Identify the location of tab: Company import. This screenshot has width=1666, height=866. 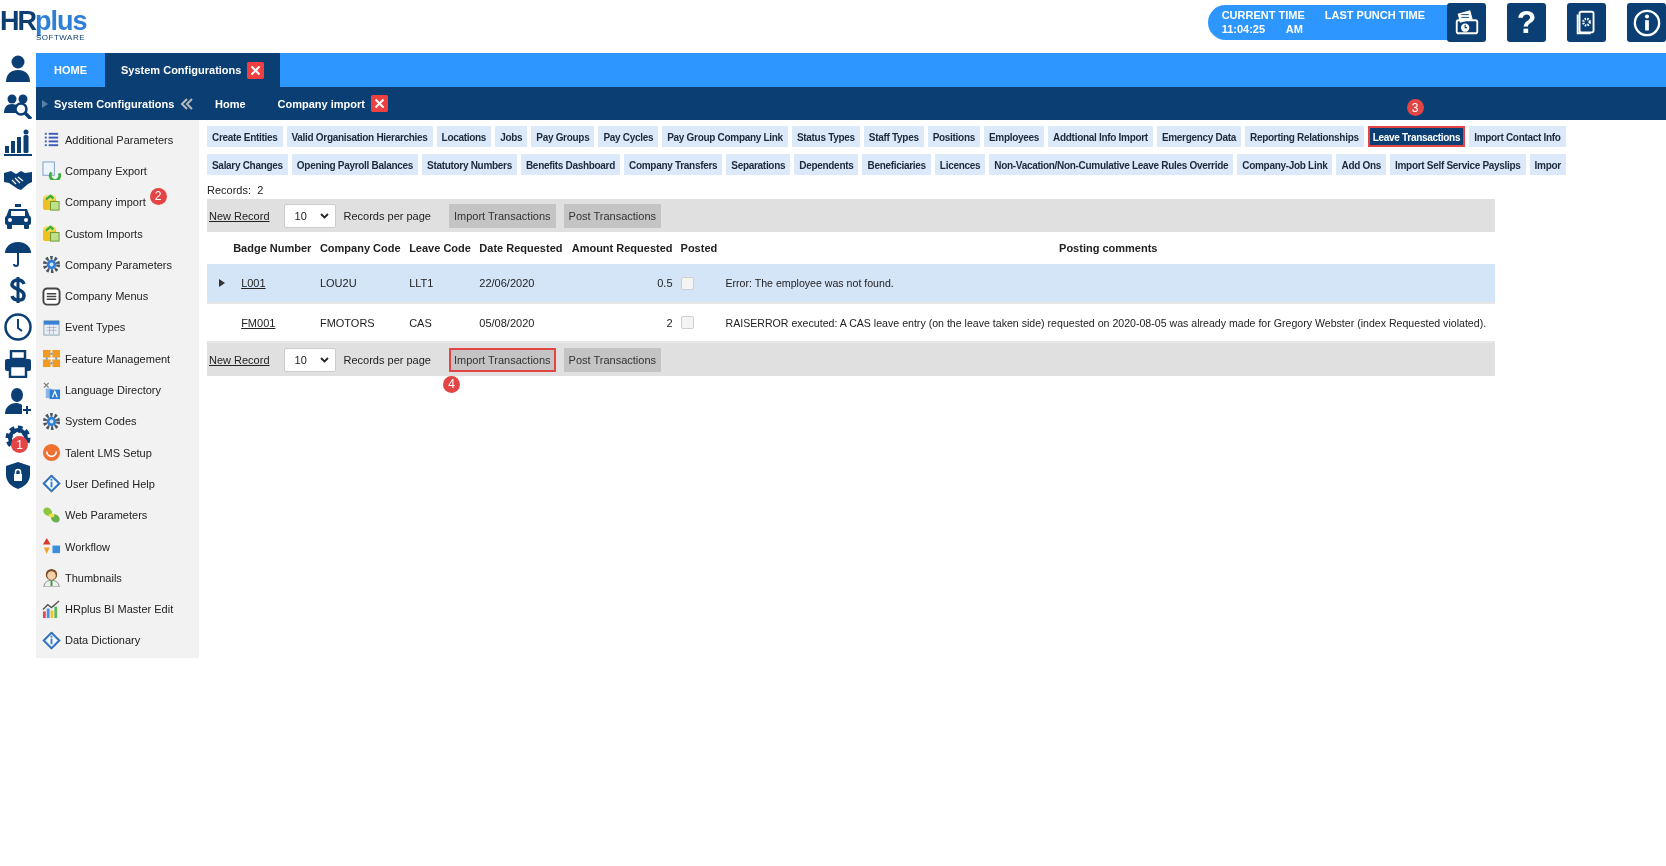
(332, 103).